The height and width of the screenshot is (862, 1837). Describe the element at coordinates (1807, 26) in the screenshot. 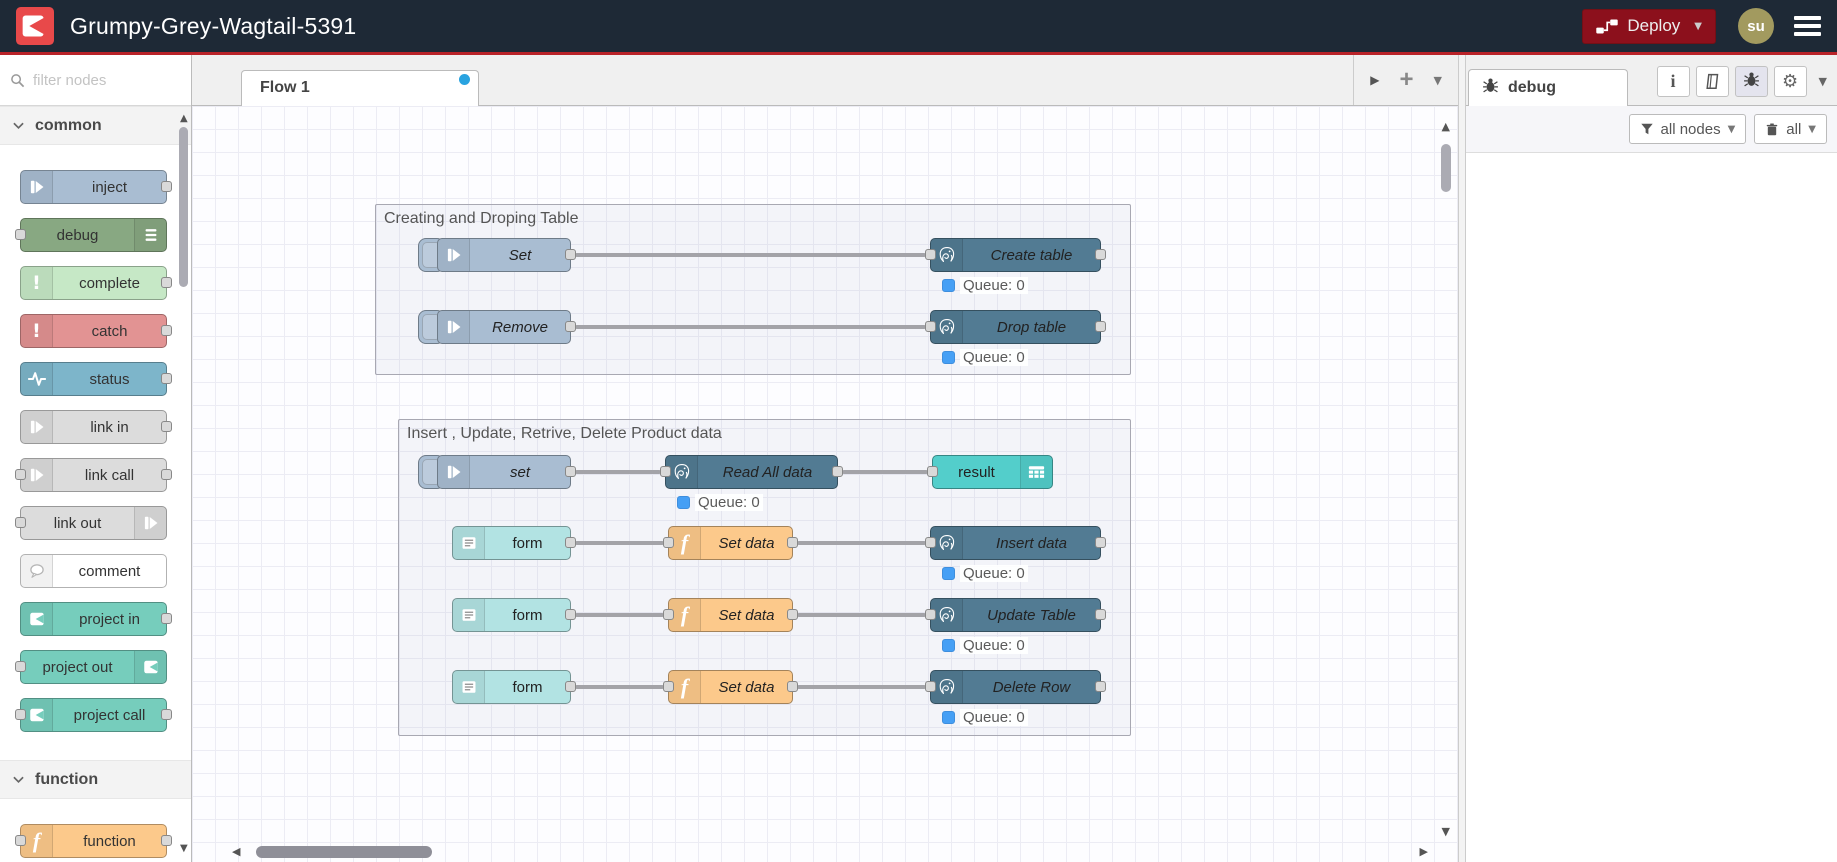

I see `hamburger-icon` at that location.